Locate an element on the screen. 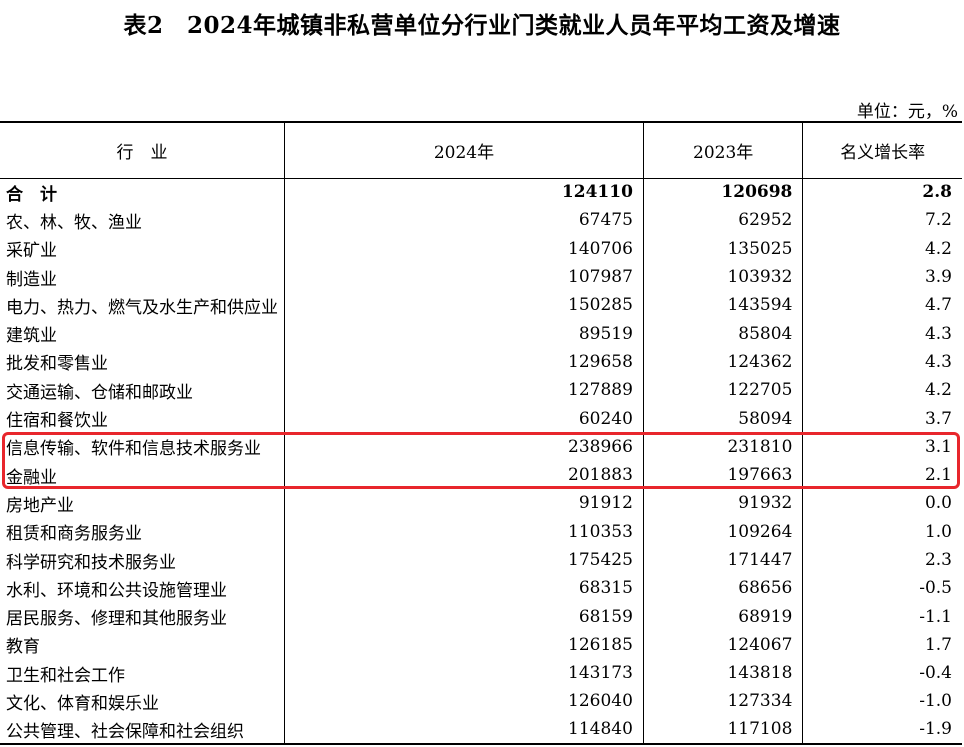 The width and height of the screenshot is (964, 747). value-2024-cell: 114840 is located at coordinates (464, 730).